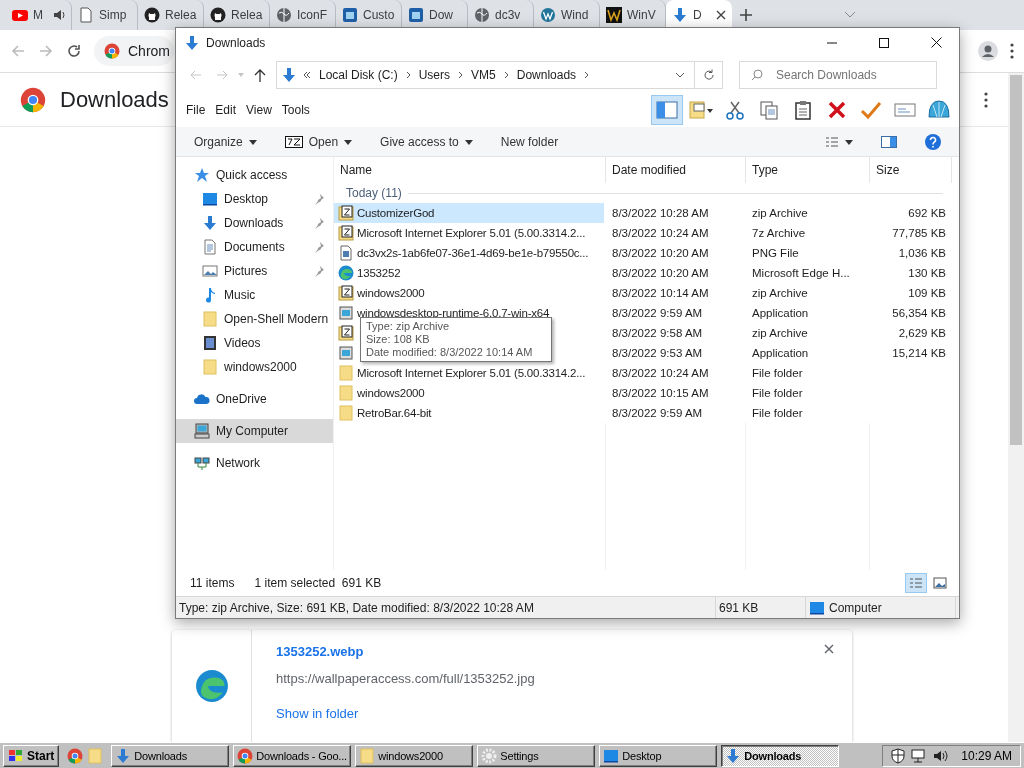 The width and height of the screenshot is (1024, 768). Describe the element at coordinates (212, 583) in the screenshot. I see `item-count: 11 items` at that location.